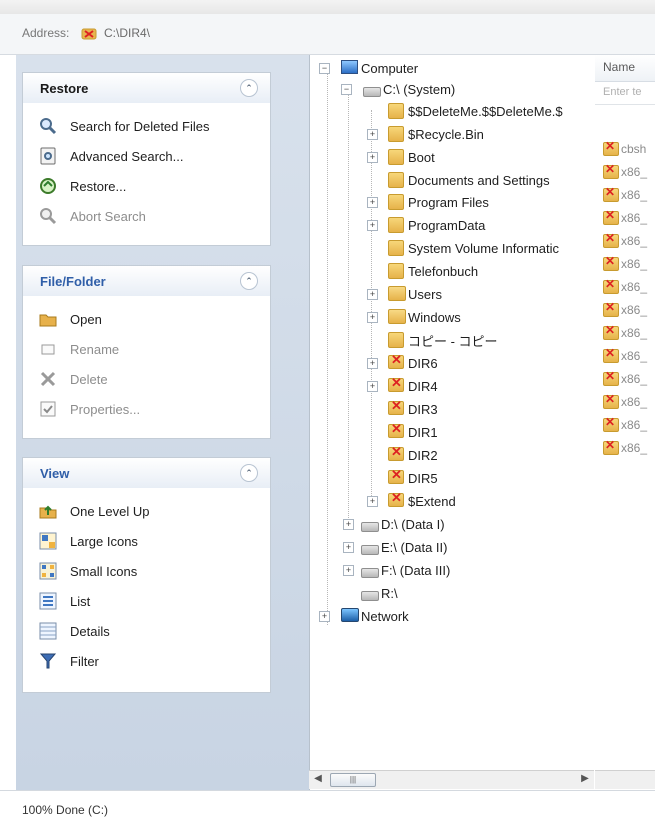 This screenshot has width=655, height=833. I want to click on tree-node-dir3: DIR3, so click(413, 409).